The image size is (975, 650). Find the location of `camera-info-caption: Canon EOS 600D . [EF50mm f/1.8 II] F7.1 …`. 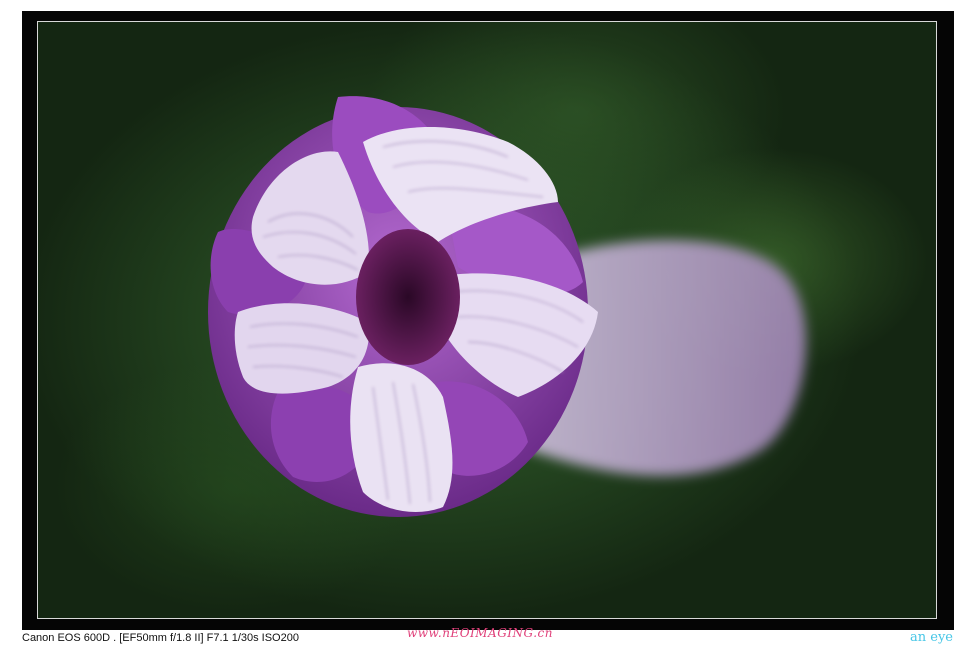

camera-info-caption: Canon EOS 600D . [EF50mm f/1.8 II] F7.1 … is located at coordinates (160, 638).